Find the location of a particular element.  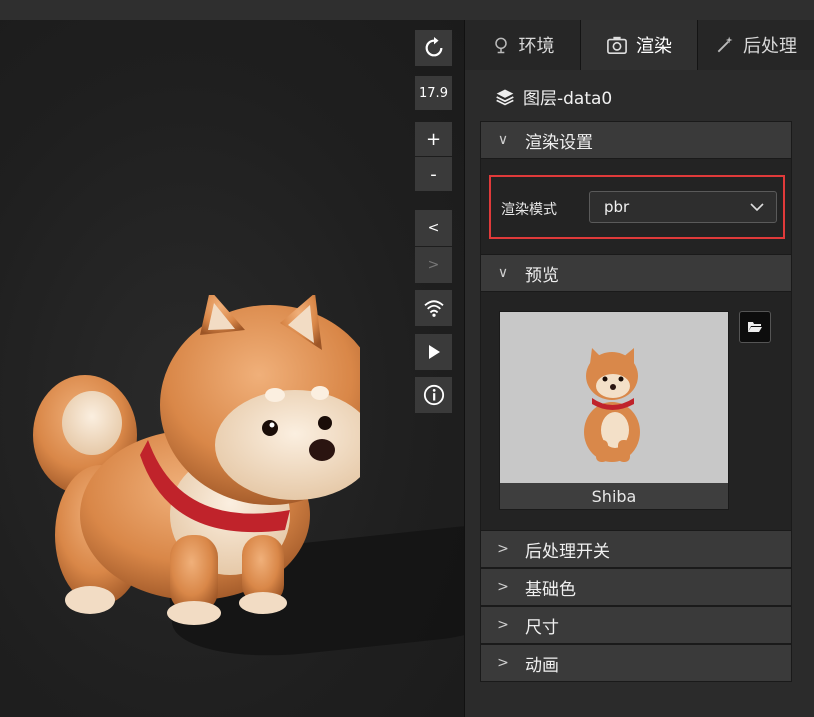

preview-thumbnail: Shiba is located at coordinates (614, 410).